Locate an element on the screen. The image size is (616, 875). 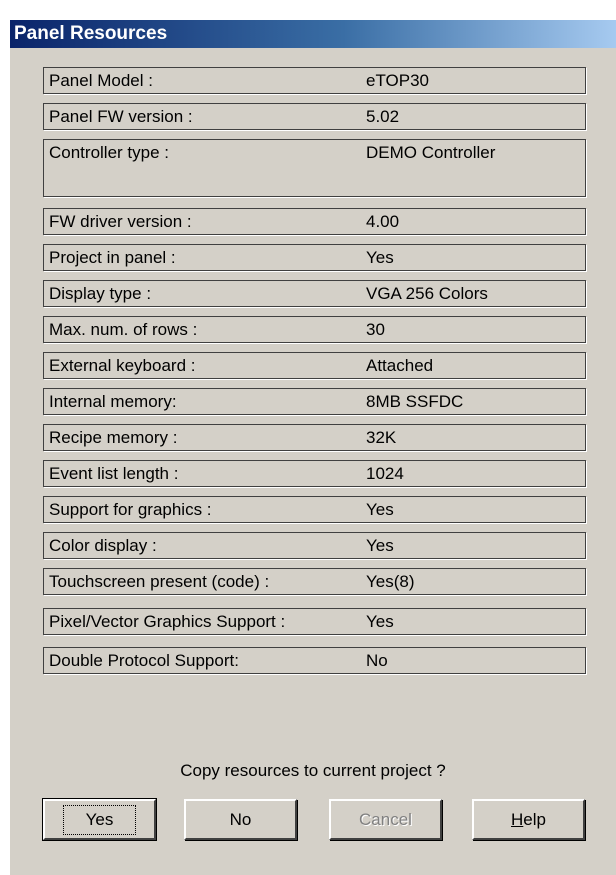
row-value: 32K is located at coordinates (381, 437).